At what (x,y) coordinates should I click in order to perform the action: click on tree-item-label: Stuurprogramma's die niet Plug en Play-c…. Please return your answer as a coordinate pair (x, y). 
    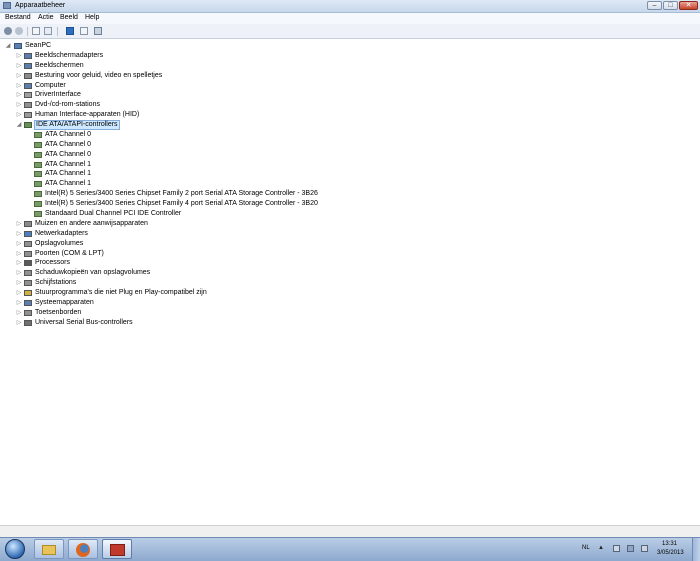
    Looking at the image, I should click on (121, 292).